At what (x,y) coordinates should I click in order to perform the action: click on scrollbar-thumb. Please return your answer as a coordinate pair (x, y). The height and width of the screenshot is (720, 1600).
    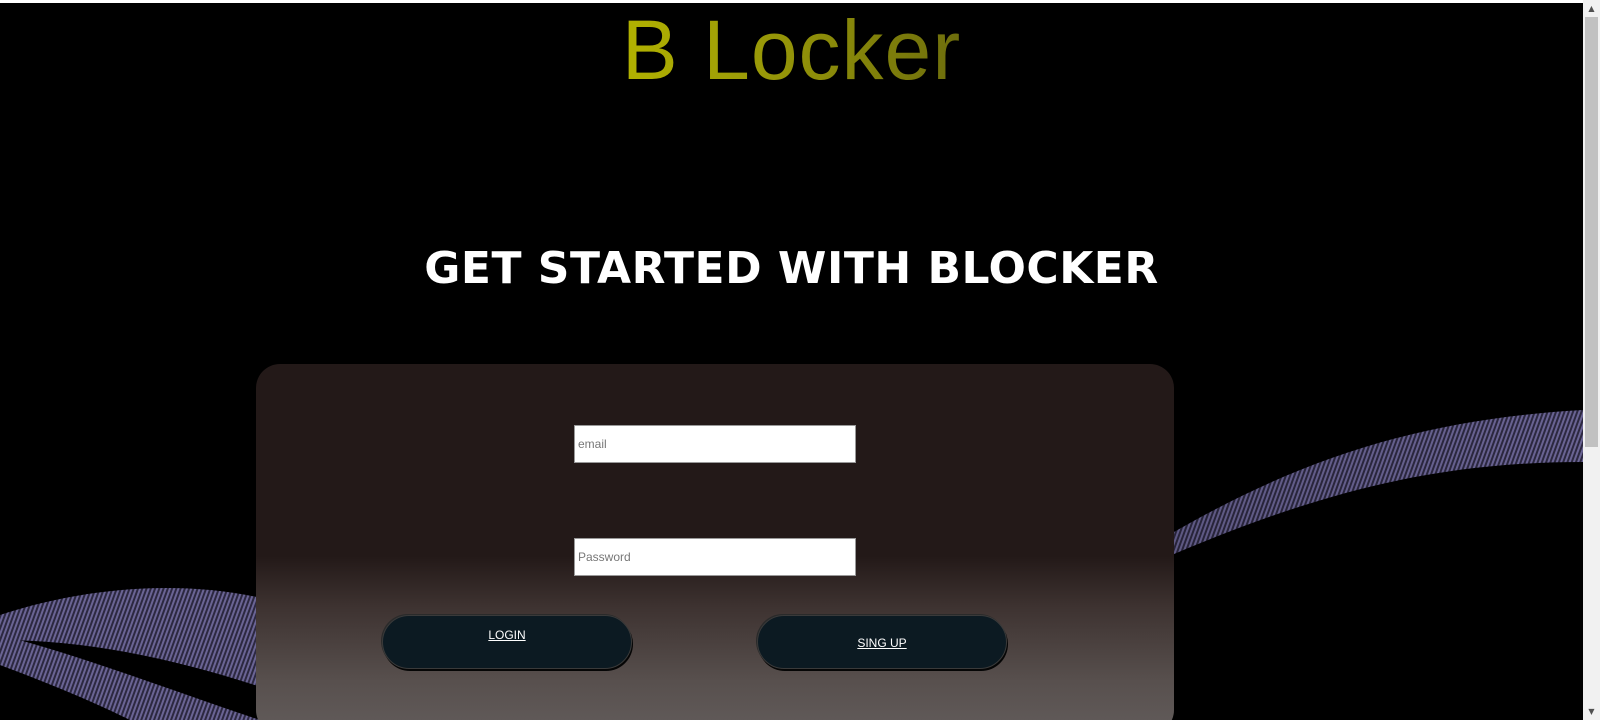
    Looking at the image, I should click on (1591, 232).